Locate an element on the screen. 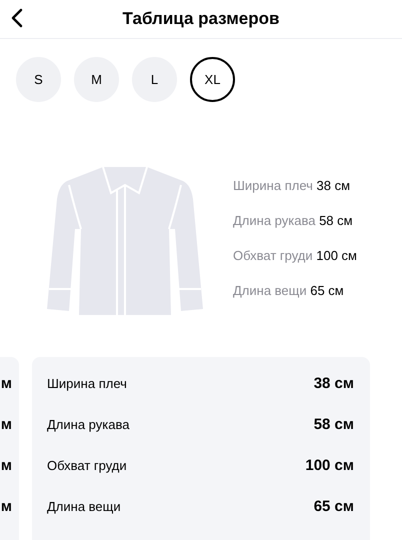 This screenshot has height=540, width=402. measurement-label: Обхват груди is located at coordinates (87, 465).